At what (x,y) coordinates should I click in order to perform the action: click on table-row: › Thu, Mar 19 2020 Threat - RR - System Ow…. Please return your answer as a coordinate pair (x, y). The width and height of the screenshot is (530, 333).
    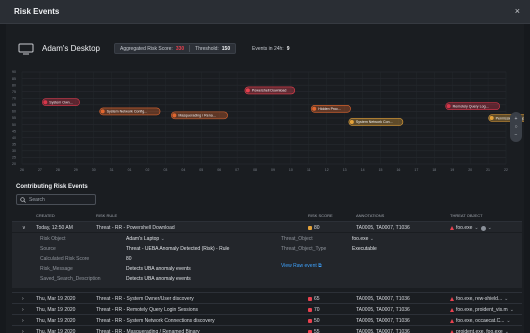
    Looking at the image, I should click on (267, 297).